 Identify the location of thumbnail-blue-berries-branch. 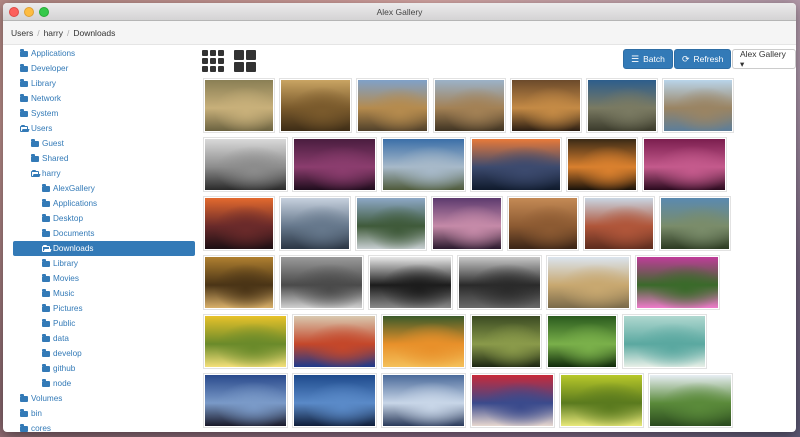
(334, 341).